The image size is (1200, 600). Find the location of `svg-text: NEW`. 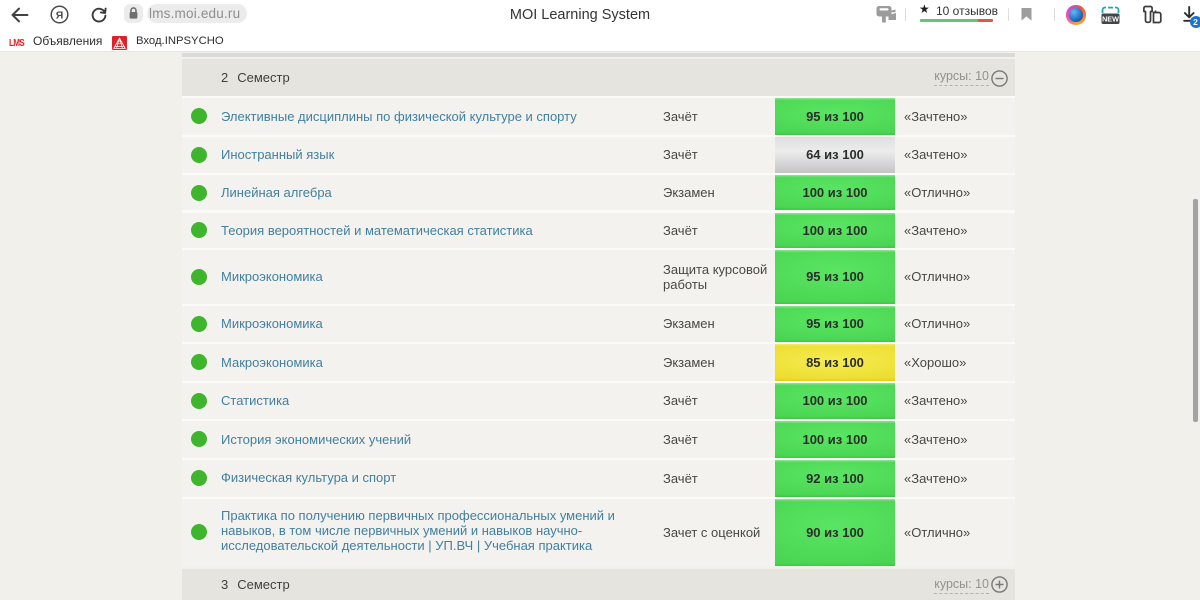

svg-text: NEW is located at coordinates (1110, 19).